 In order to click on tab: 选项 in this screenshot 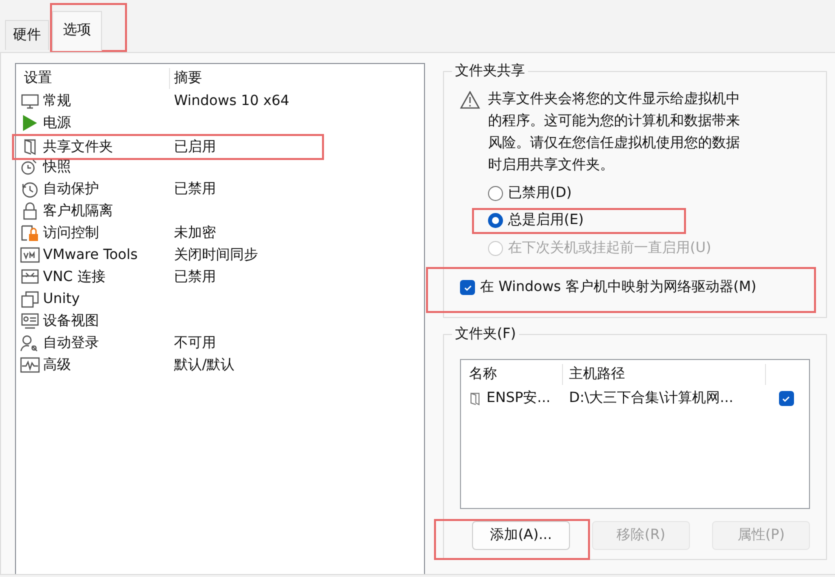, I will do `click(77, 31)`.